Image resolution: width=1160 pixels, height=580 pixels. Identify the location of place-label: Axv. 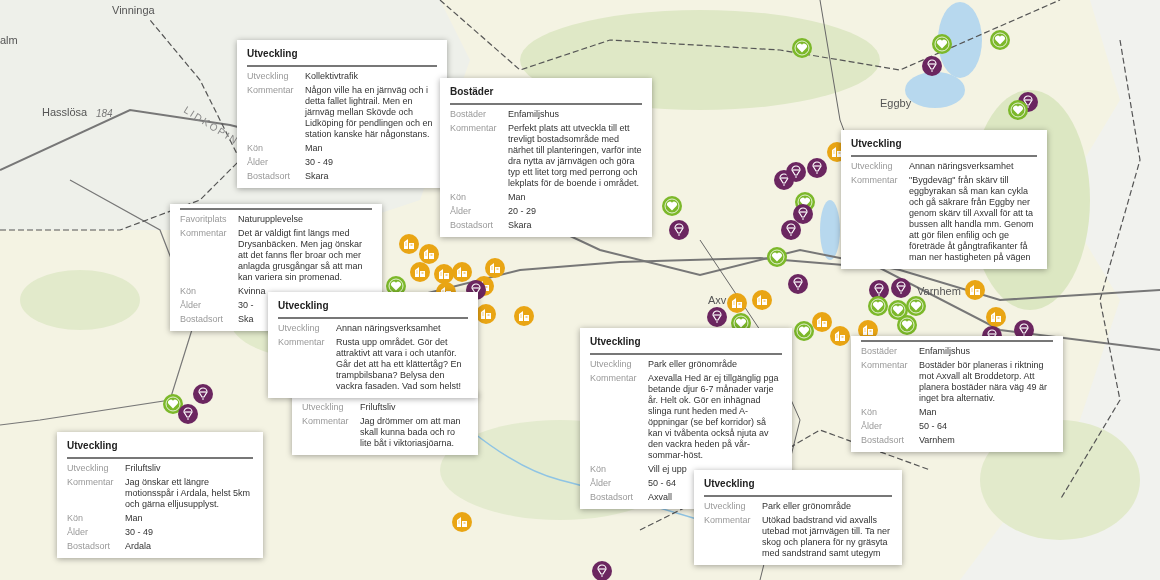
(717, 300).